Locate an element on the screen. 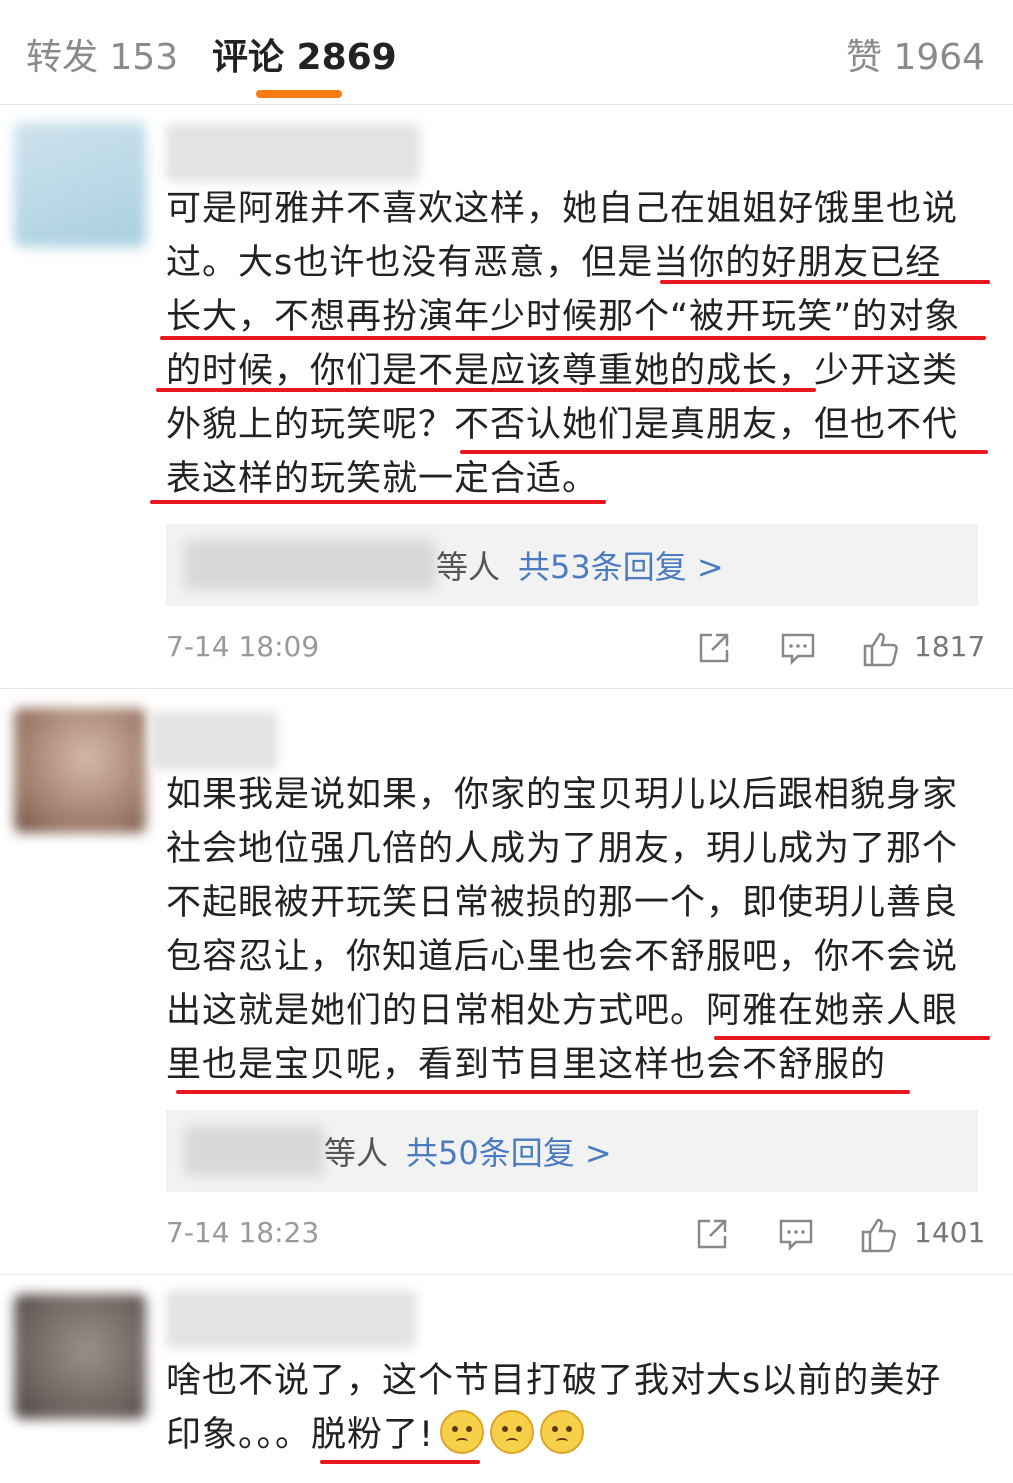  reply-preview: 等人 共53条回复 > is located at coordinates (572, 565).